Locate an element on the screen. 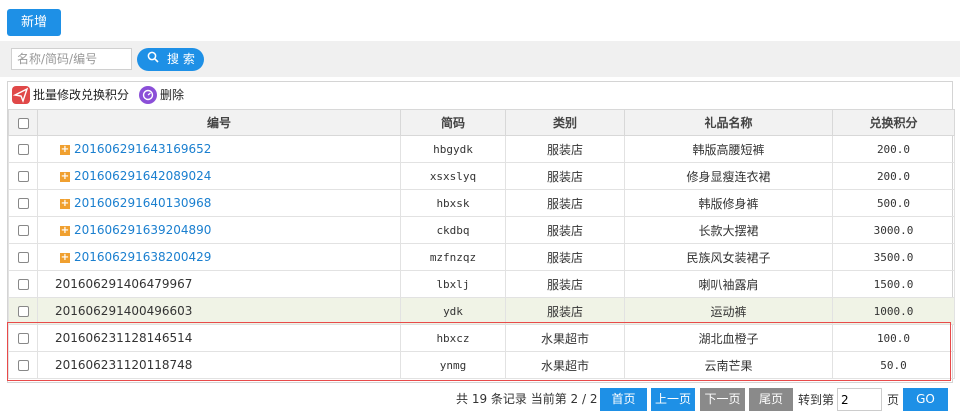 Image resolution: width=960 pixels, height=418 pixels. select-all-cell is located at coordinates (23, 122).